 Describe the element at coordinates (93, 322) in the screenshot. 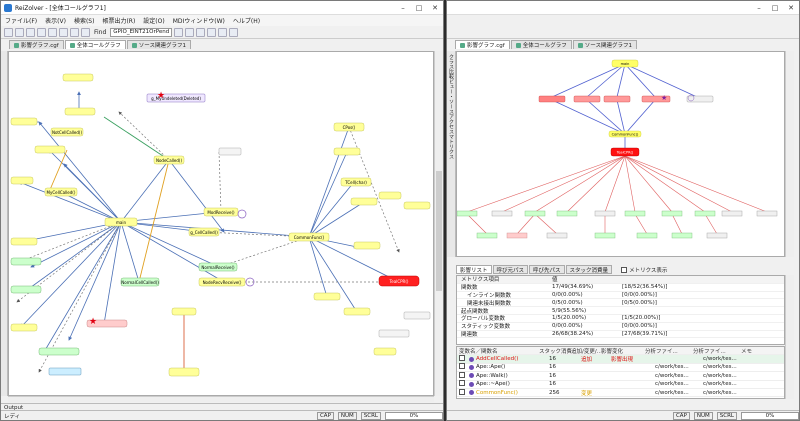

I see `star-marker-icon: ★` at that location.